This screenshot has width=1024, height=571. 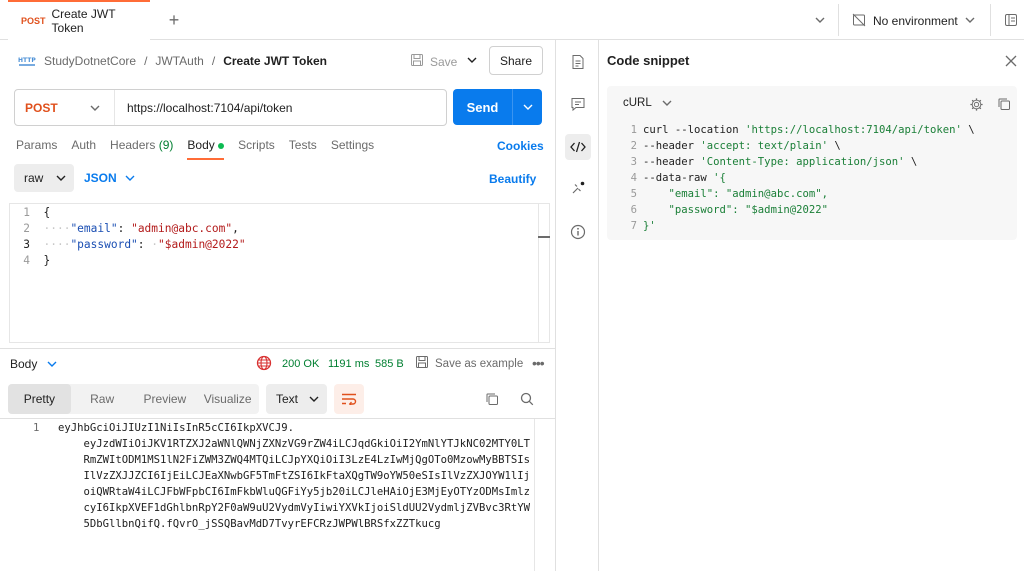 I want to click on search-icon, so click(x=527, y=399).